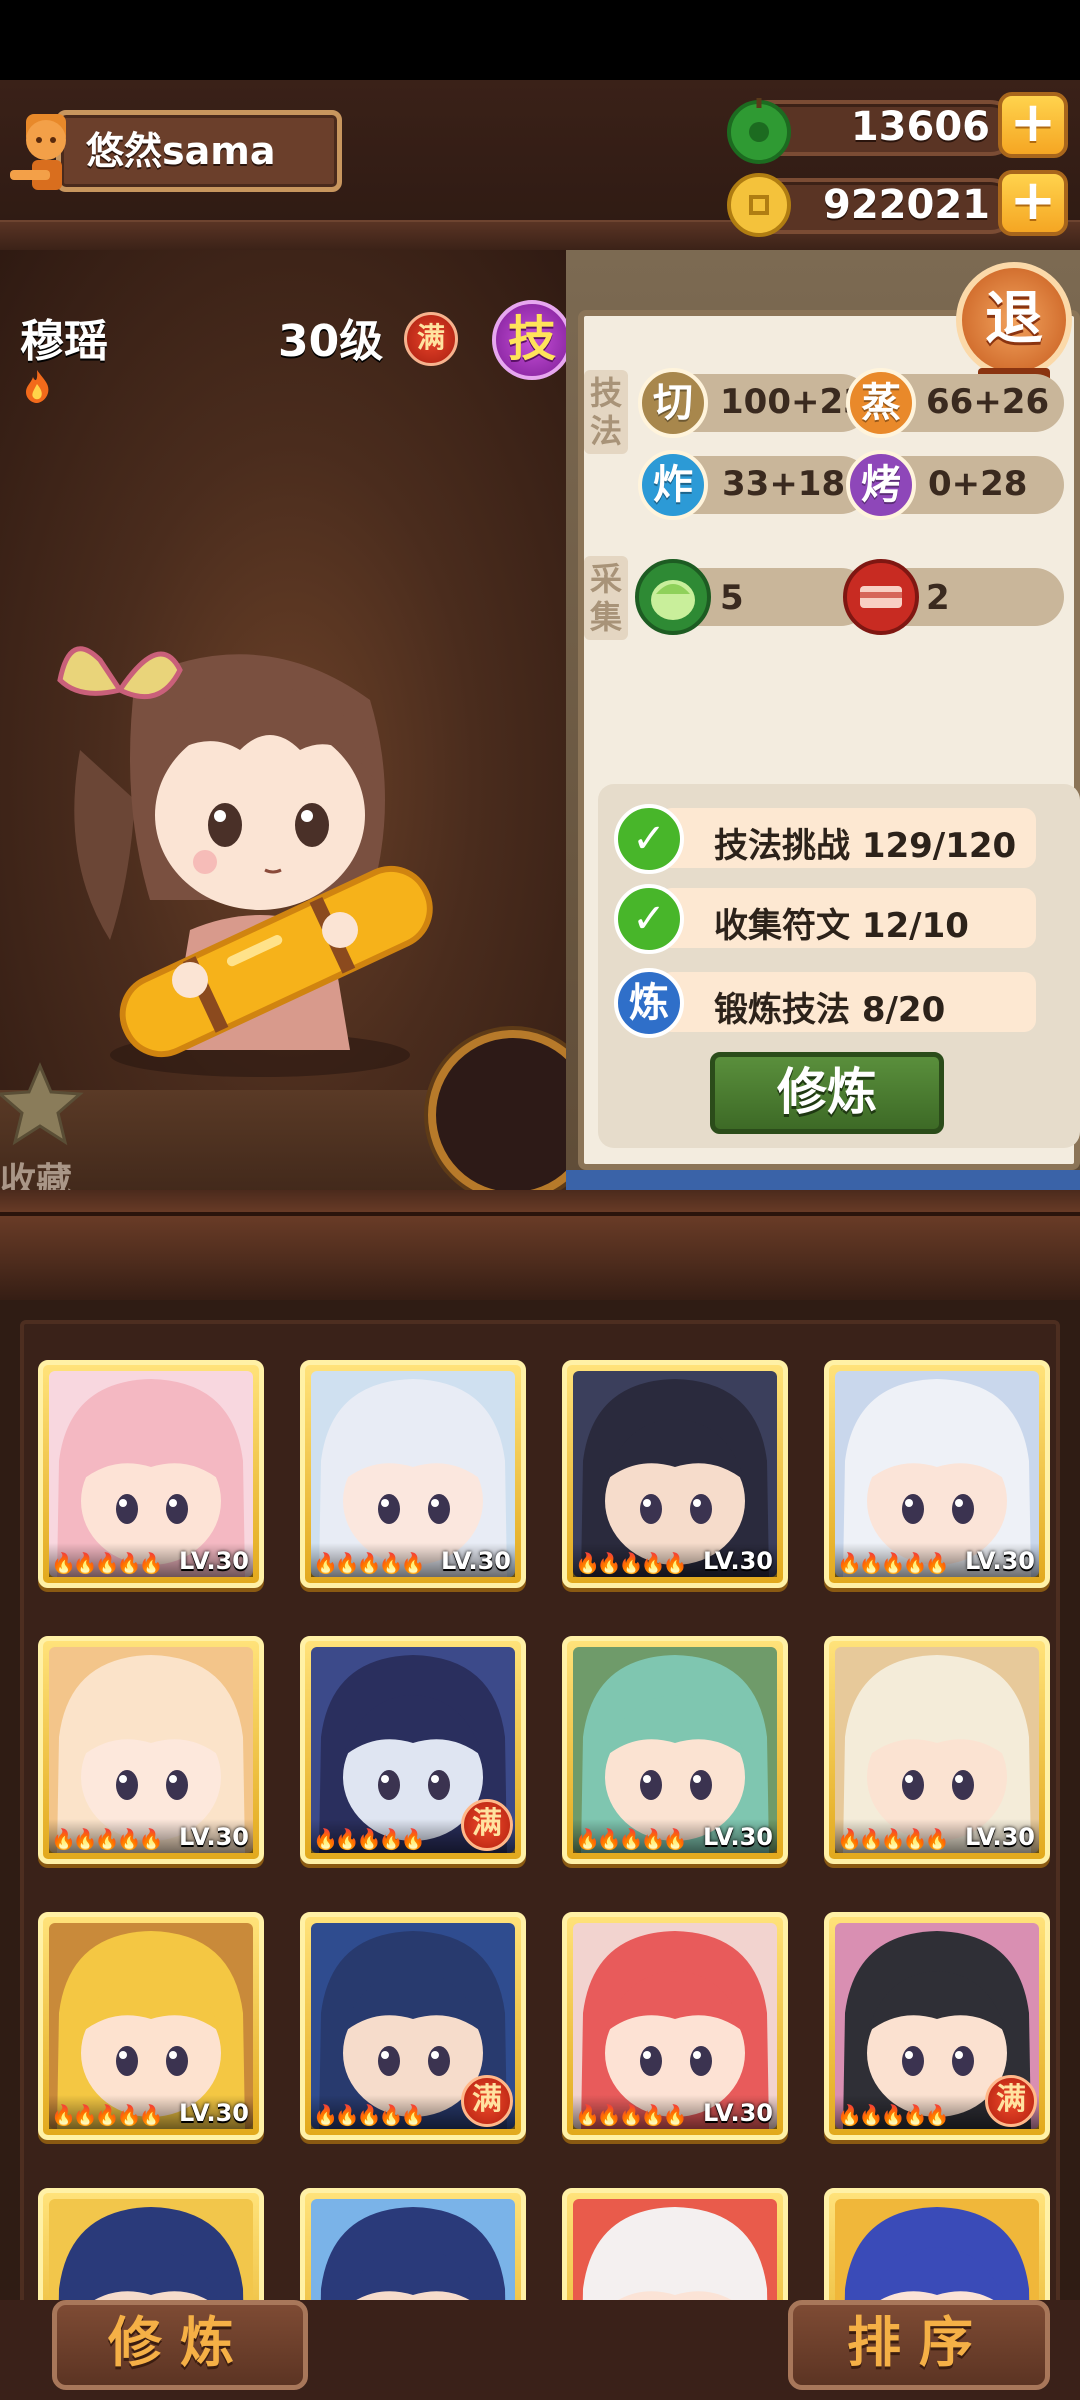  Describe the element at coordinates (841, 926) in the screenshot. I see `task-collect-runes: 收集符文 12/10` at that location.